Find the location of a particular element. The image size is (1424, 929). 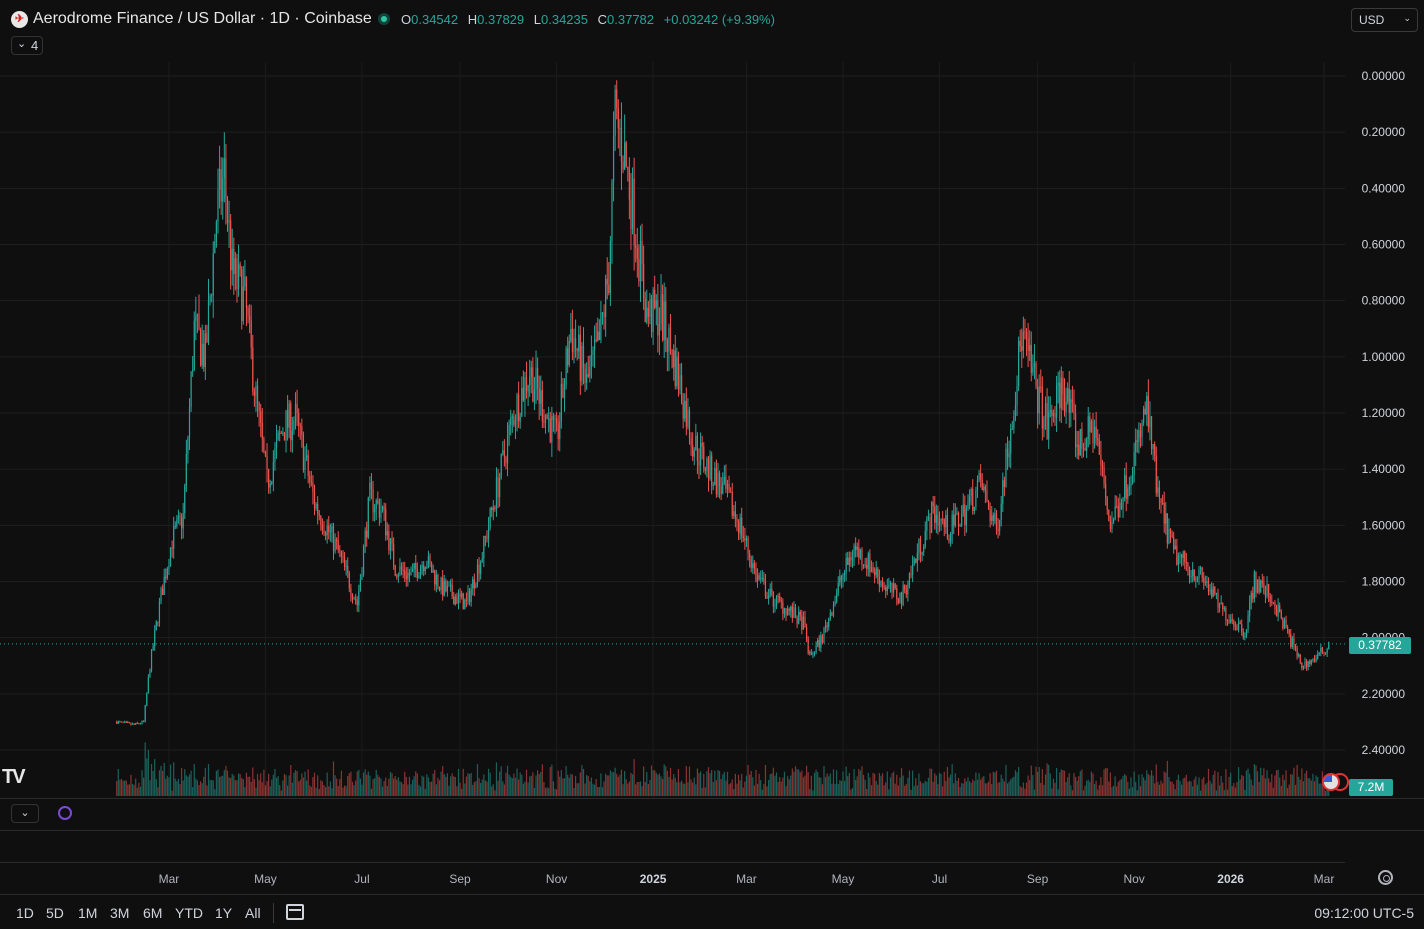

calendar-goto-icon is located at coordinates (295, 912).